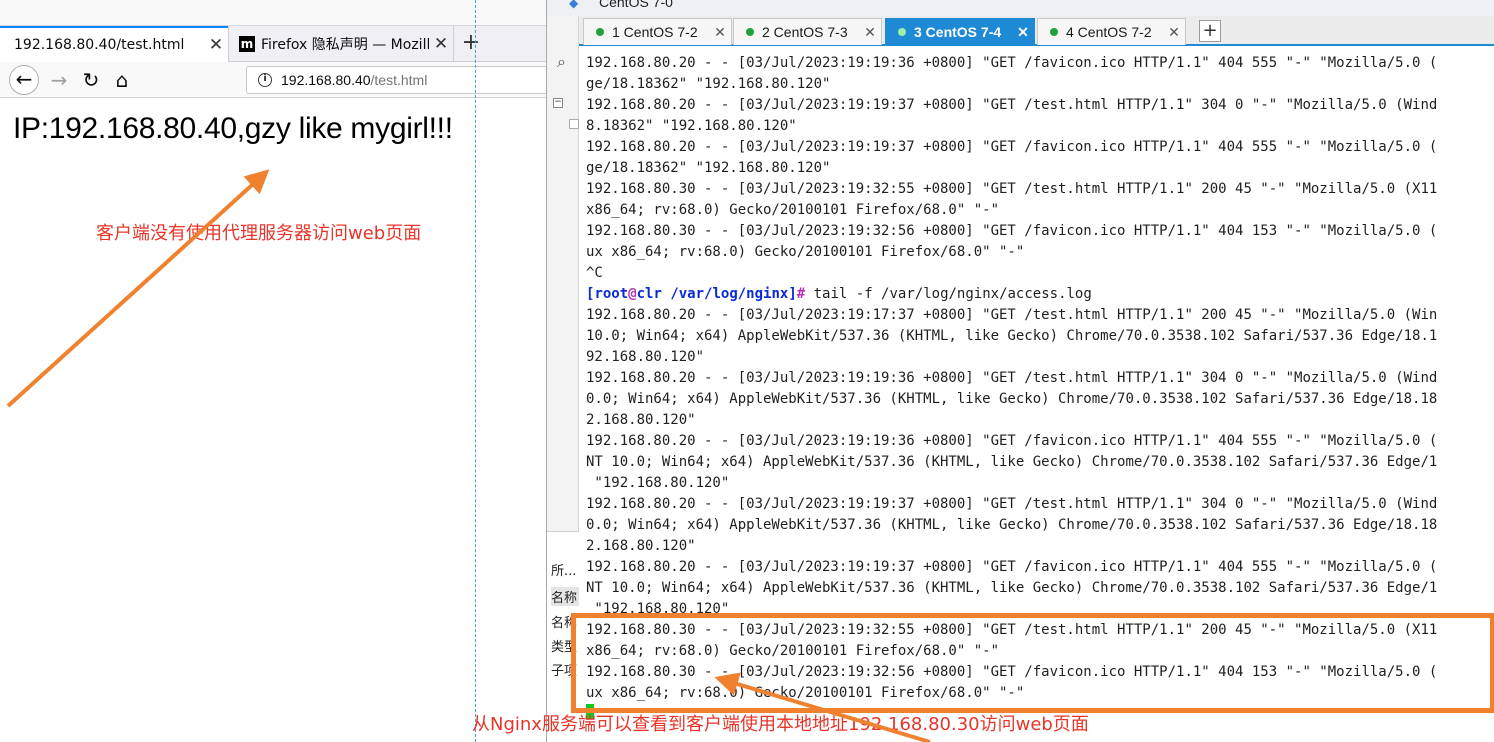  Describe the element at coordinates (792, 294) in the screenshot. I see `prompt-bracket: ]` at that location.